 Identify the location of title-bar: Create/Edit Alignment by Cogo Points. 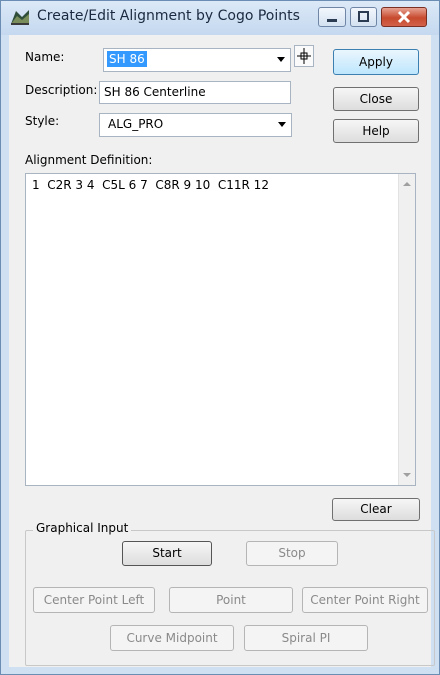
(220, 18).